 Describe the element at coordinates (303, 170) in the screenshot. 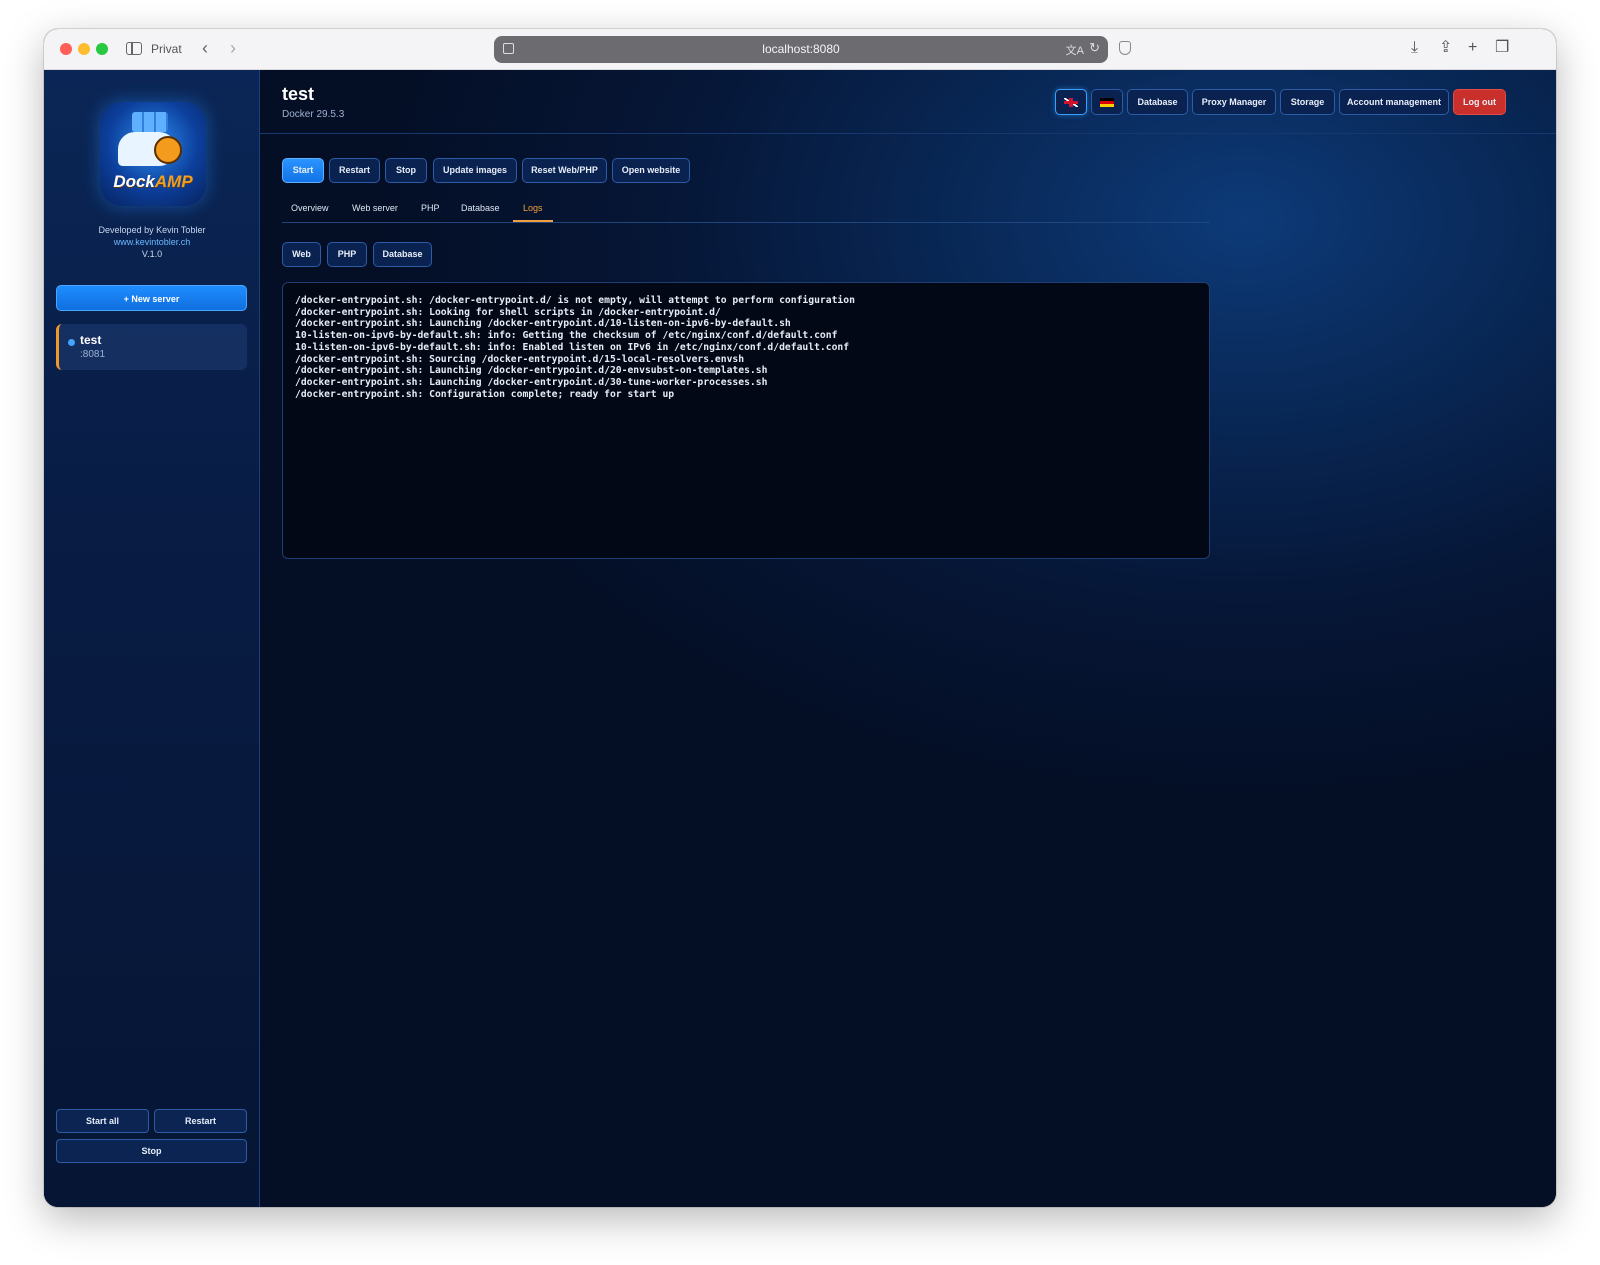

I see `start-button: Start` at that location.